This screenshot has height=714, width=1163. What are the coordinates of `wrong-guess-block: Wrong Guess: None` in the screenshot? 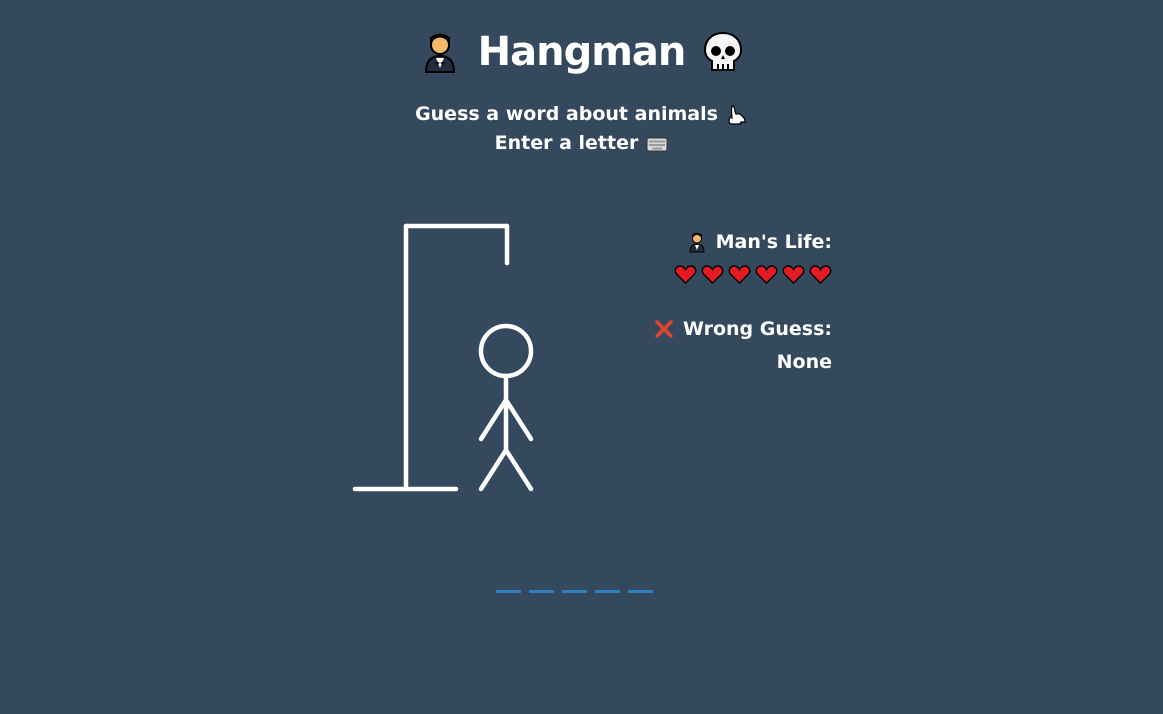 It's located at (736, 347).